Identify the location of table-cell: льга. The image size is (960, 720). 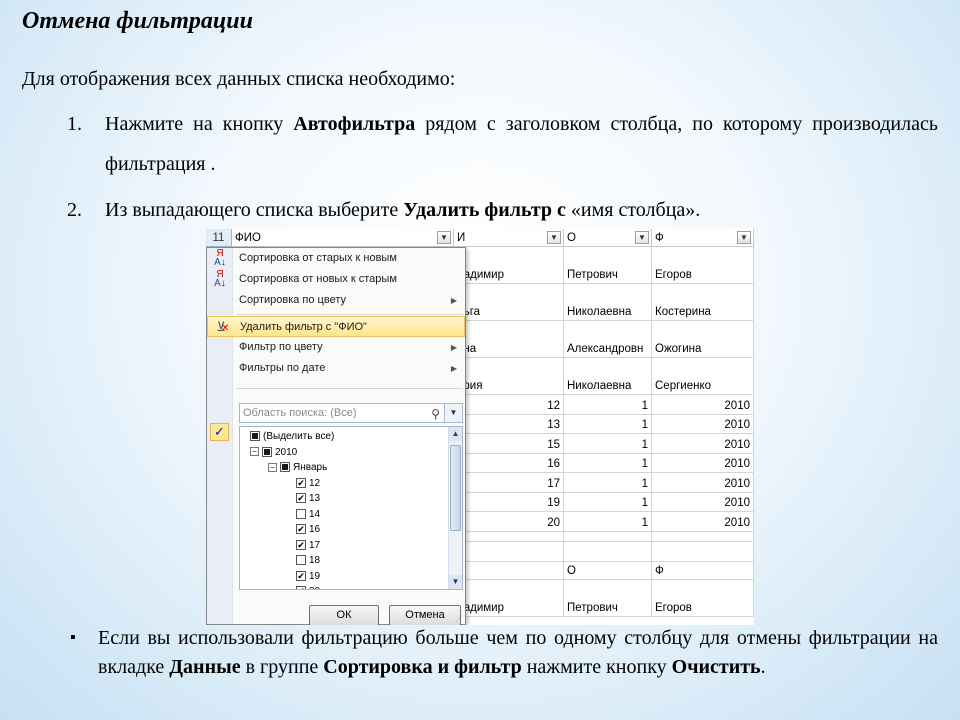
(509, 302).